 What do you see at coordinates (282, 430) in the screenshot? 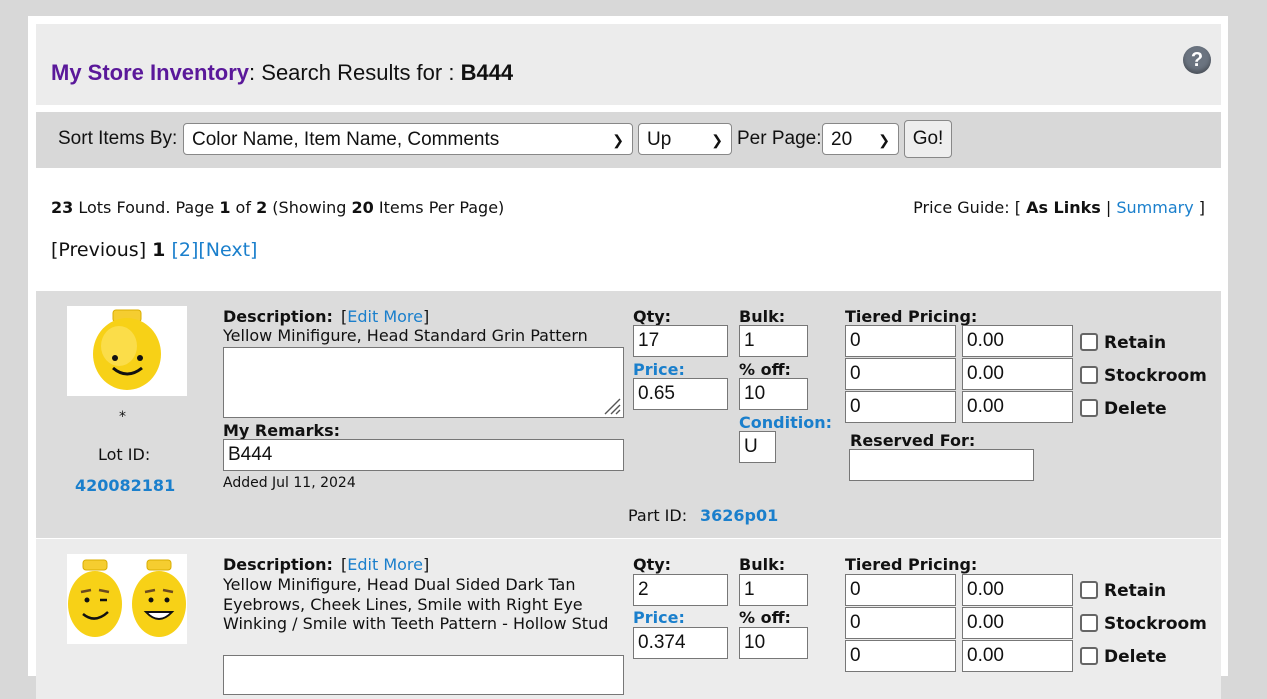
I see `my-remarks-label: My Remarks:` at bounding box center [282, 430].